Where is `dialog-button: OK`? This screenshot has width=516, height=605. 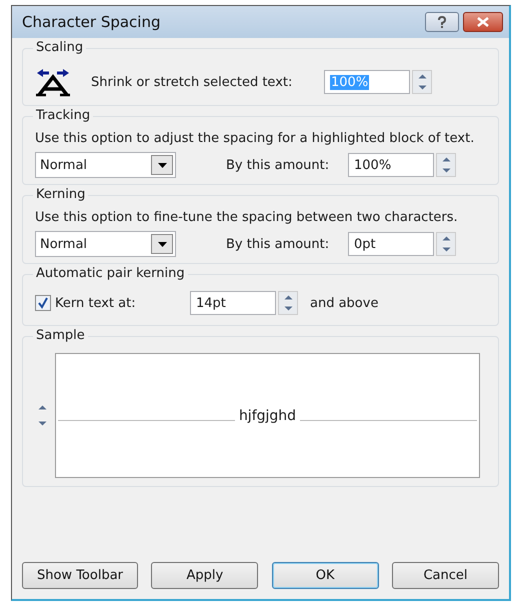 dialog-button: OK is located at coordinates (325, 575).